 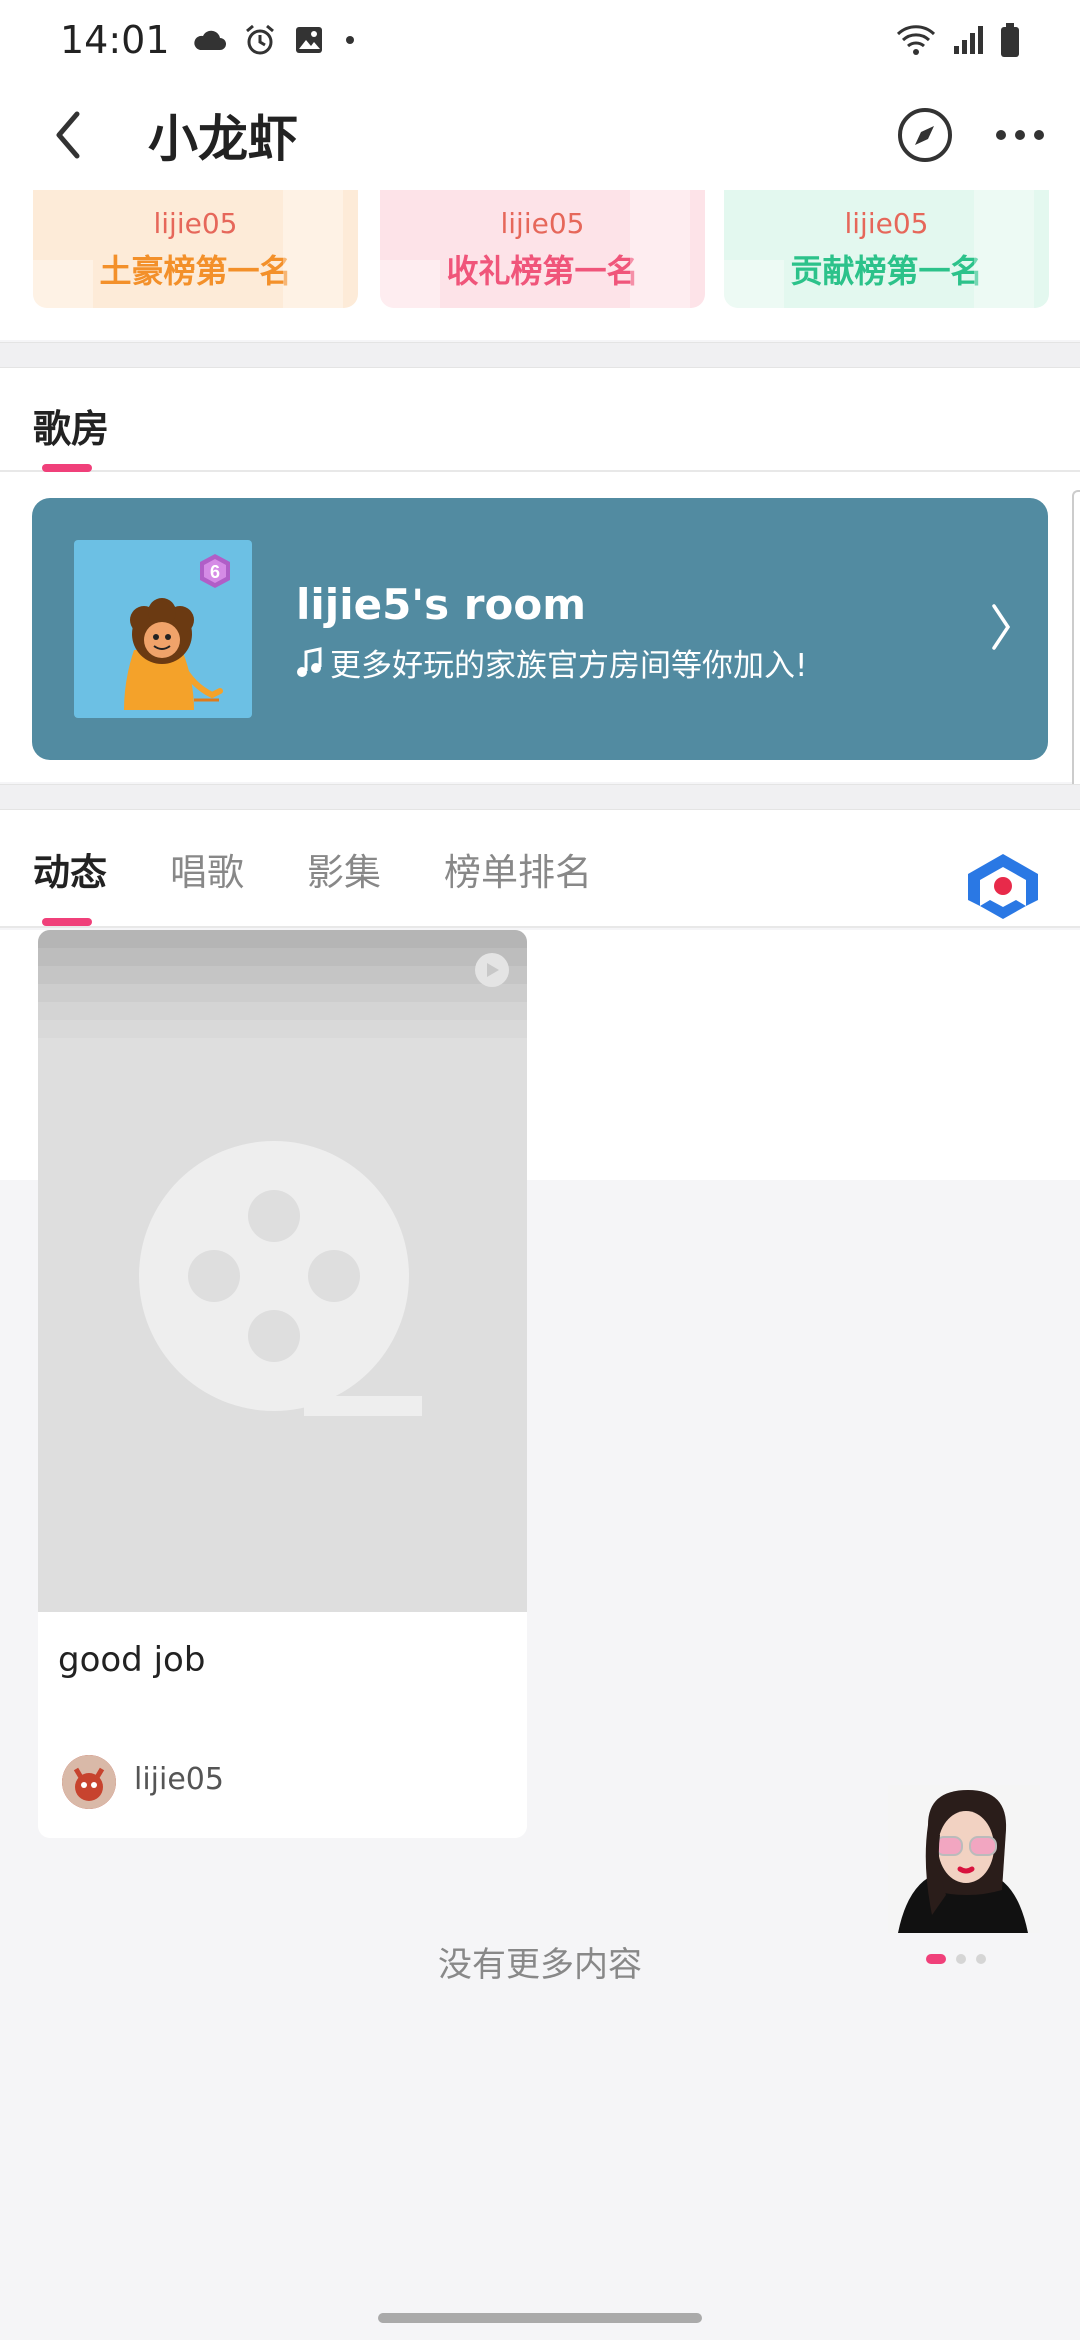 What do you see at coordinates (67, 468) in the screenshot?
I see `section-underline` at bounding box center [67, 468].